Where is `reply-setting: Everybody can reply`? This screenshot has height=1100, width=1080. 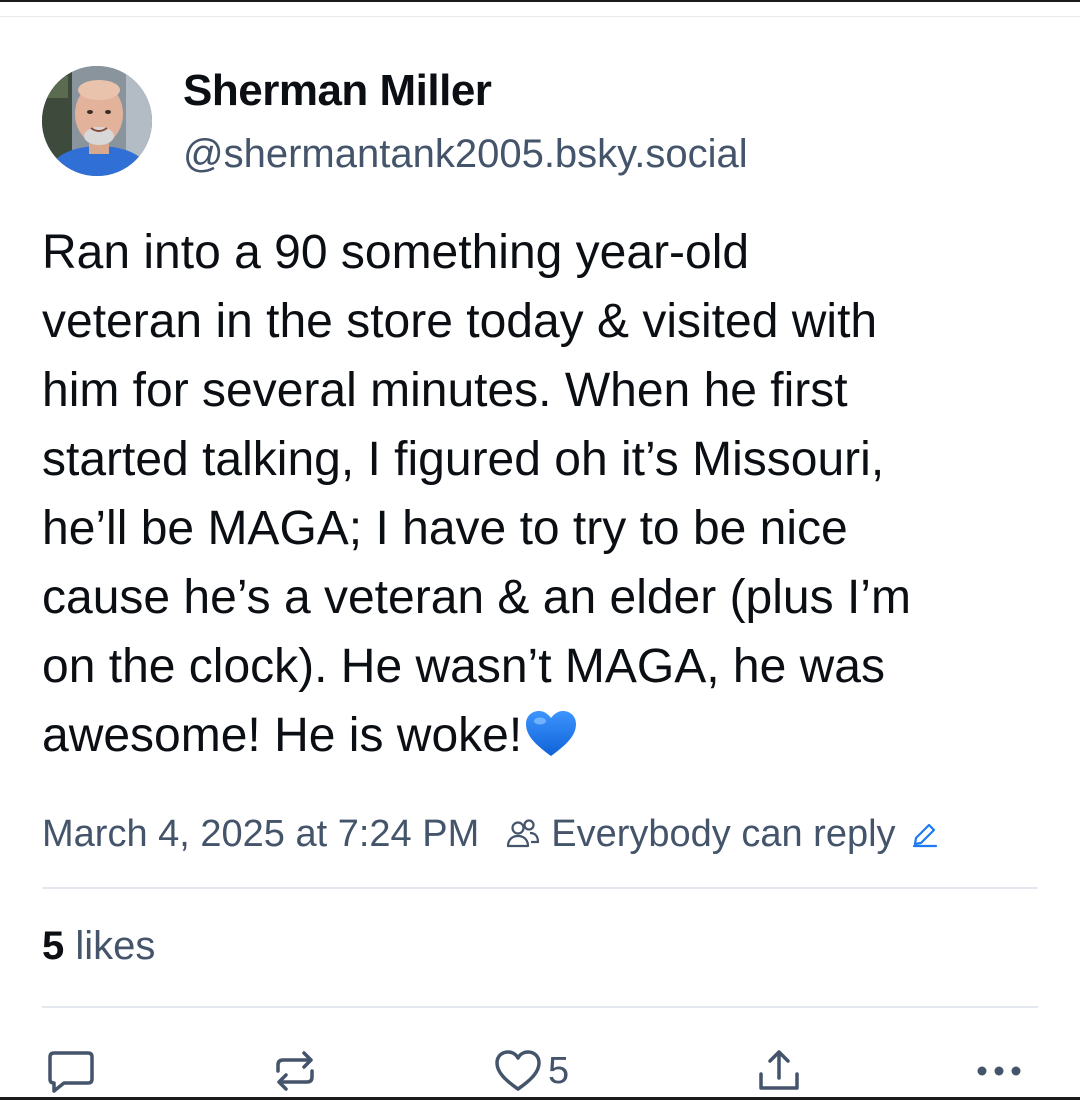 reply-setting: Everybody can reply is located at coordinates (723, 834).